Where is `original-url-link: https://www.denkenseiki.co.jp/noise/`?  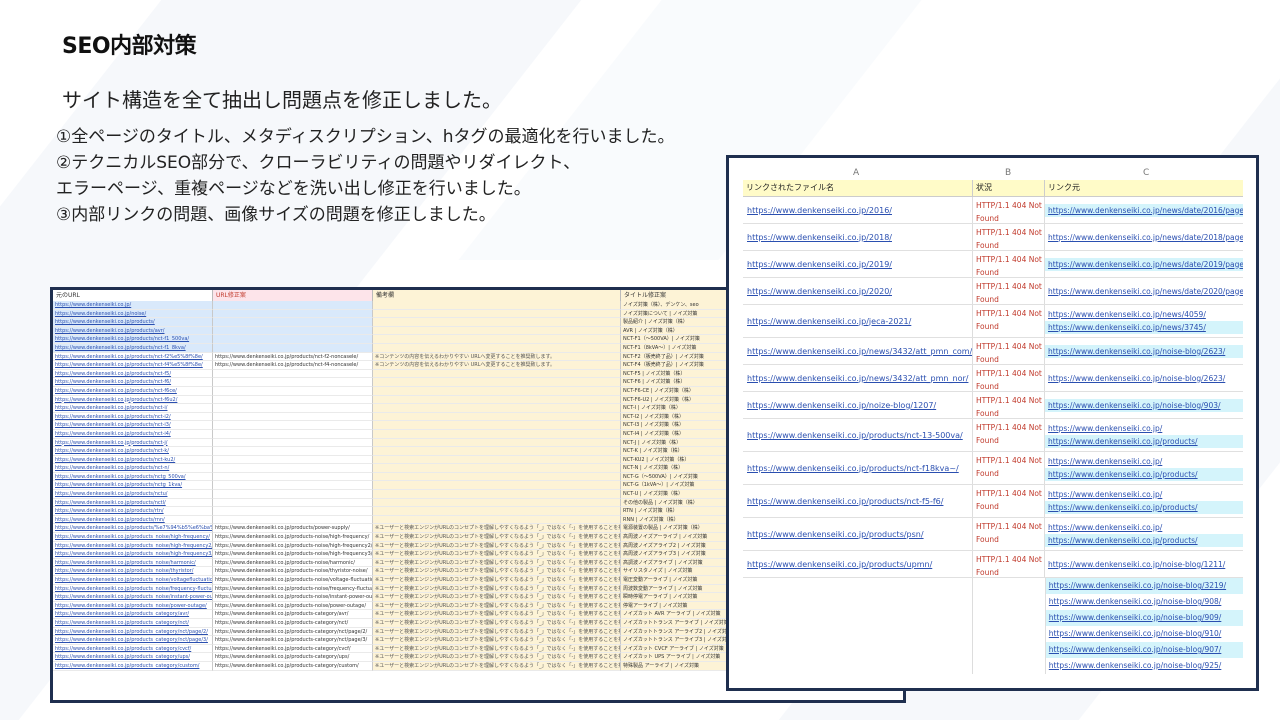
original-url-link: https://www.denkenseiki.co.jp/noise/ is located at coordinates (133, 314).